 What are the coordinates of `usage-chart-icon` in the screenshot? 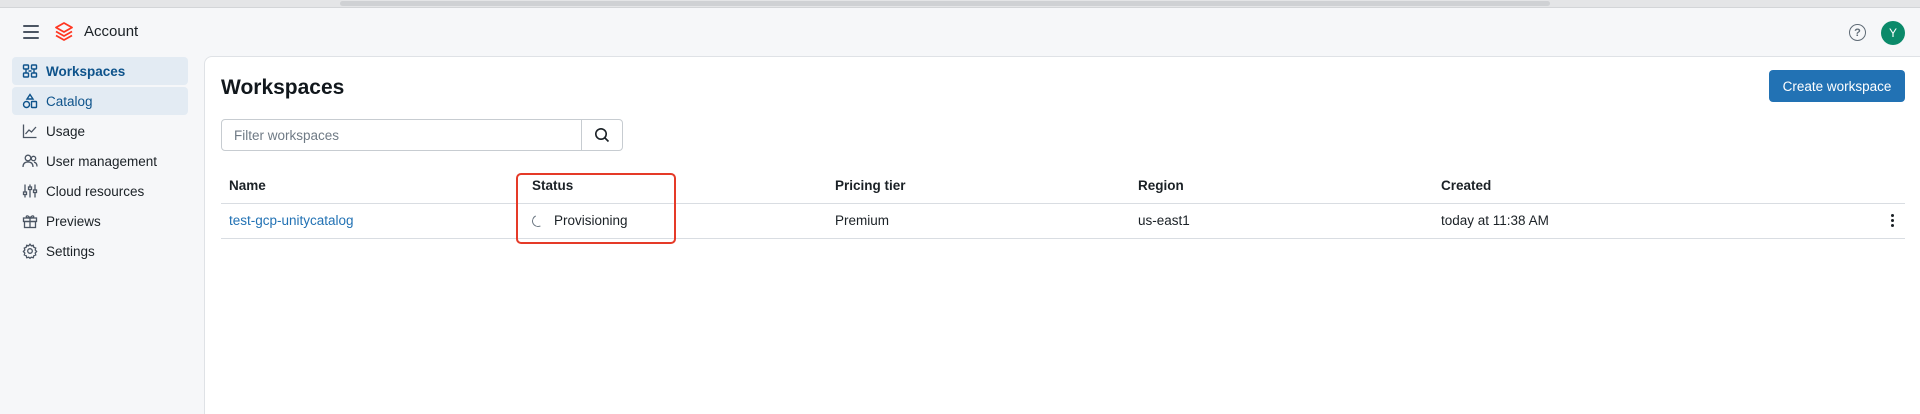 It's located at (30, 131).